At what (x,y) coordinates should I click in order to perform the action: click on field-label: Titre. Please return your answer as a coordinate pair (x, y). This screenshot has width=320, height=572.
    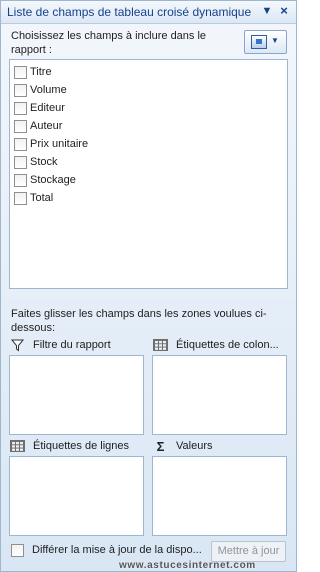
    Looking at the image, I should click on (41, 72).